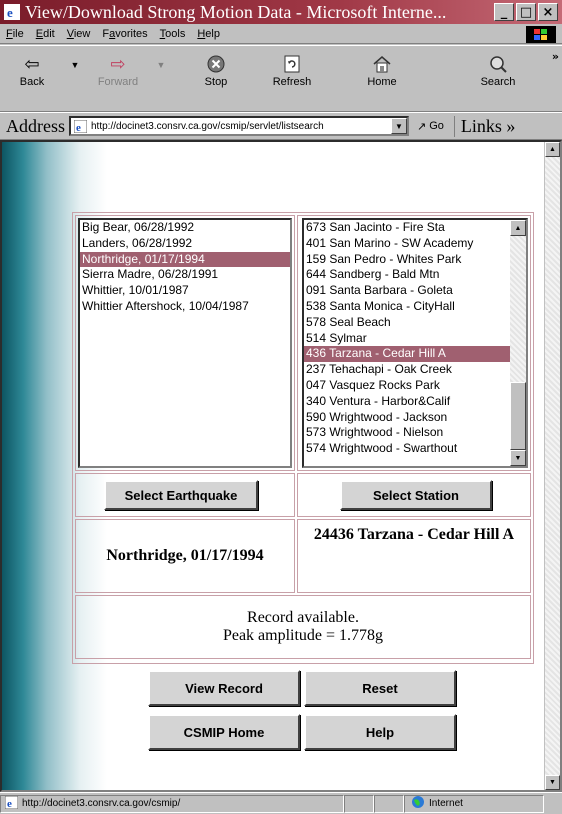 The height and width of the screenshot is (814, 562). What do you see at coordinates (407, 291) in the screenshot?
I see `station-option: 091 Santa Barbara - Goleta` at bounding box center [407, 291].